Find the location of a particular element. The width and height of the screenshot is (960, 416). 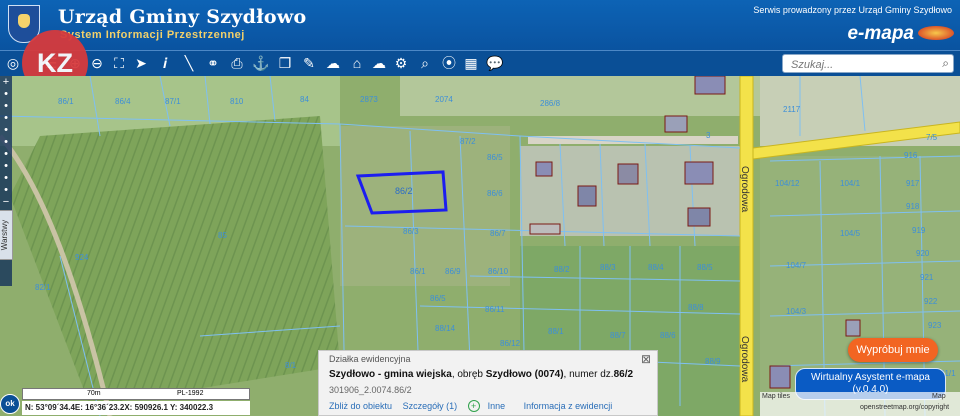

anchor-icon: ⚓ is located at coordinates (261, 63).